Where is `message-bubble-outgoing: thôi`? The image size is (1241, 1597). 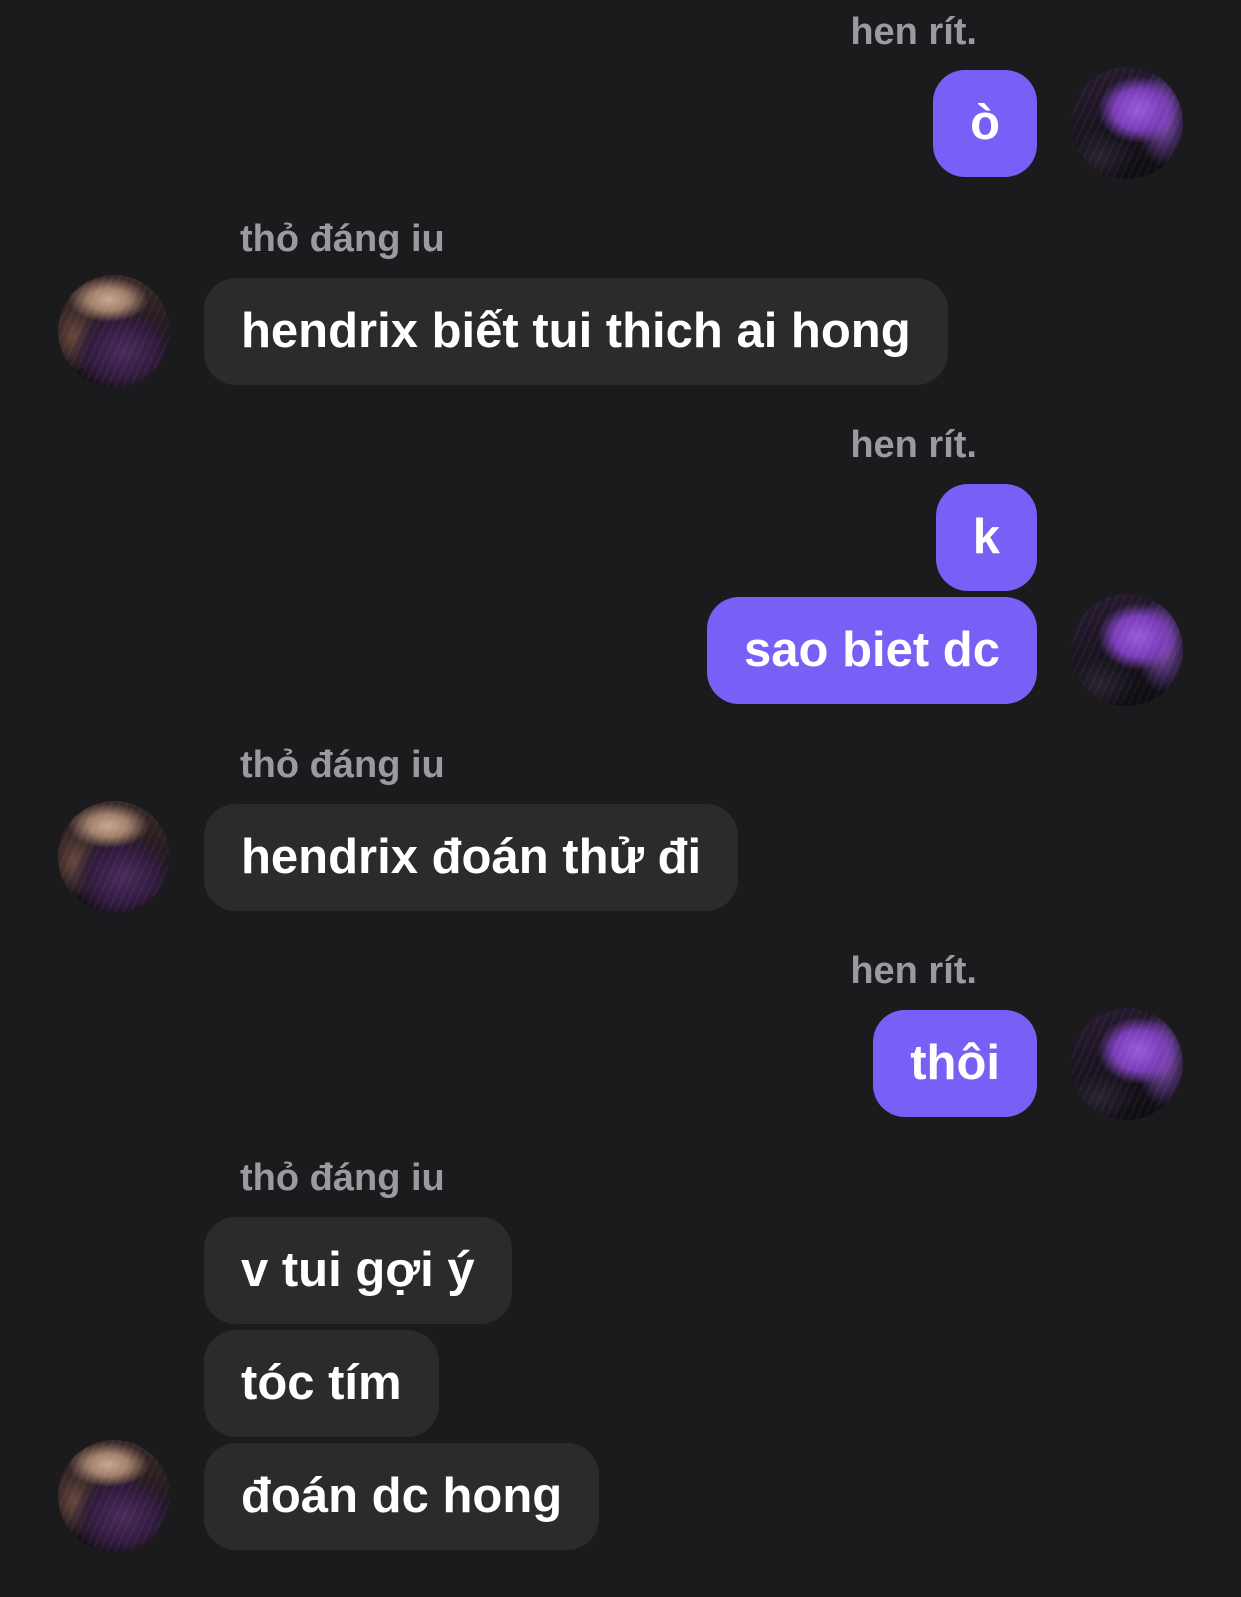 message-bubble-outgoing: thôi is located at coordinates (955, 1063).